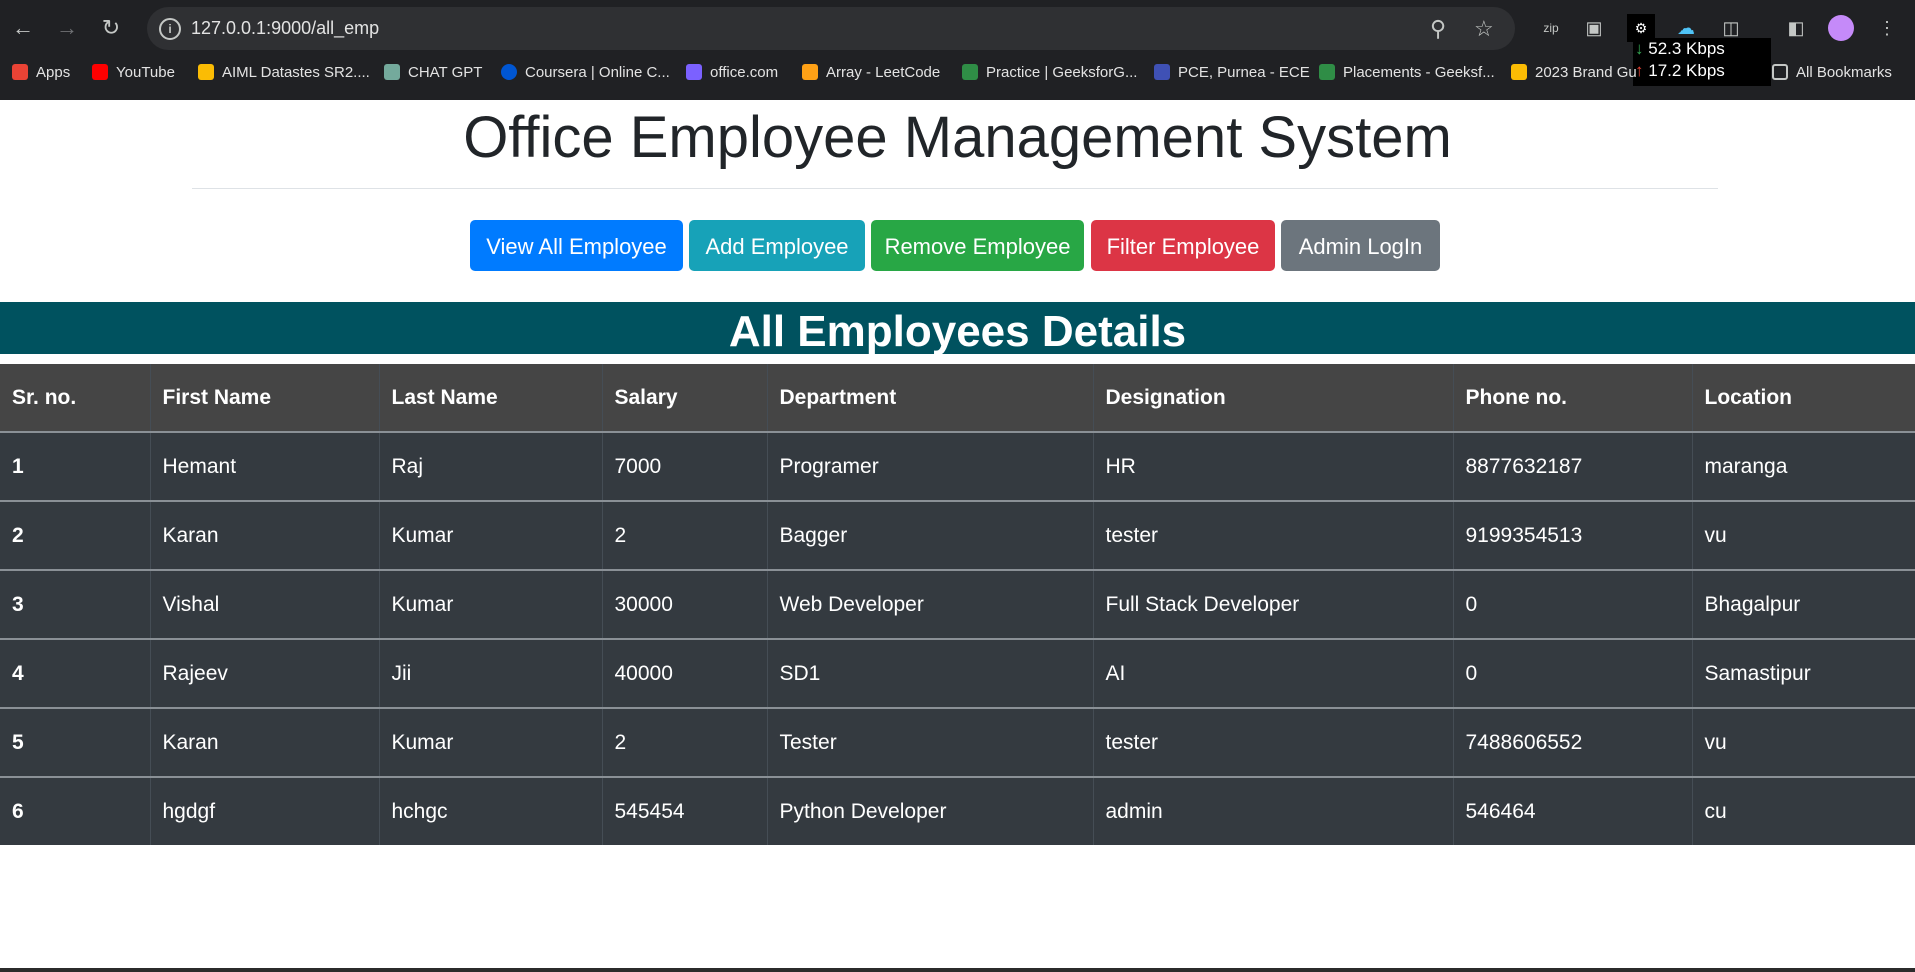 The width and height of the screenshot is (1915, 972). Describe the element at coordinates (871, 72) in the screenshot. I see `bookmark-leetcode: Array - LeetCode` at that location.